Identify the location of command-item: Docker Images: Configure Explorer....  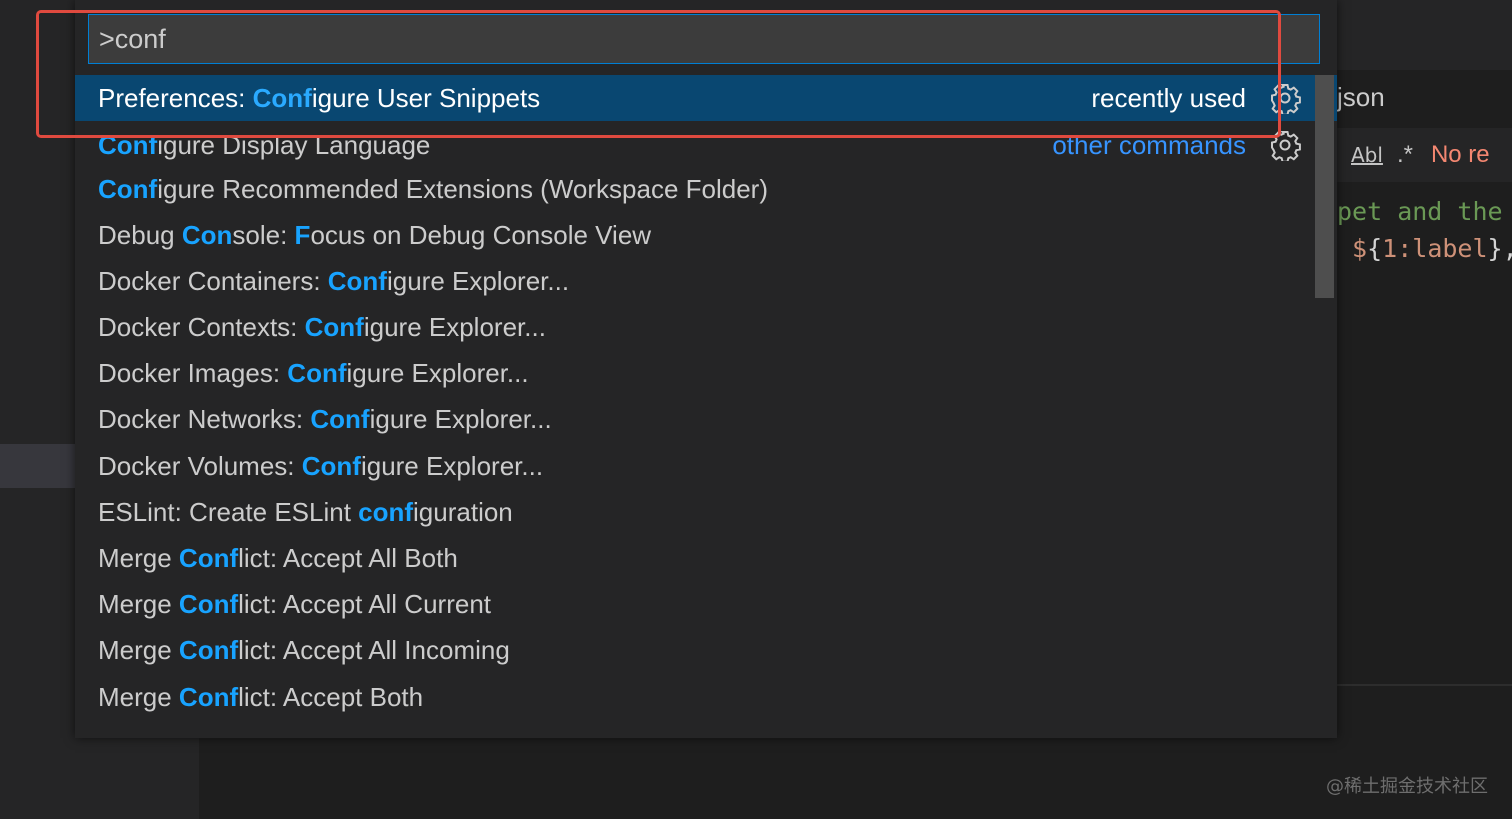
(706, 373).